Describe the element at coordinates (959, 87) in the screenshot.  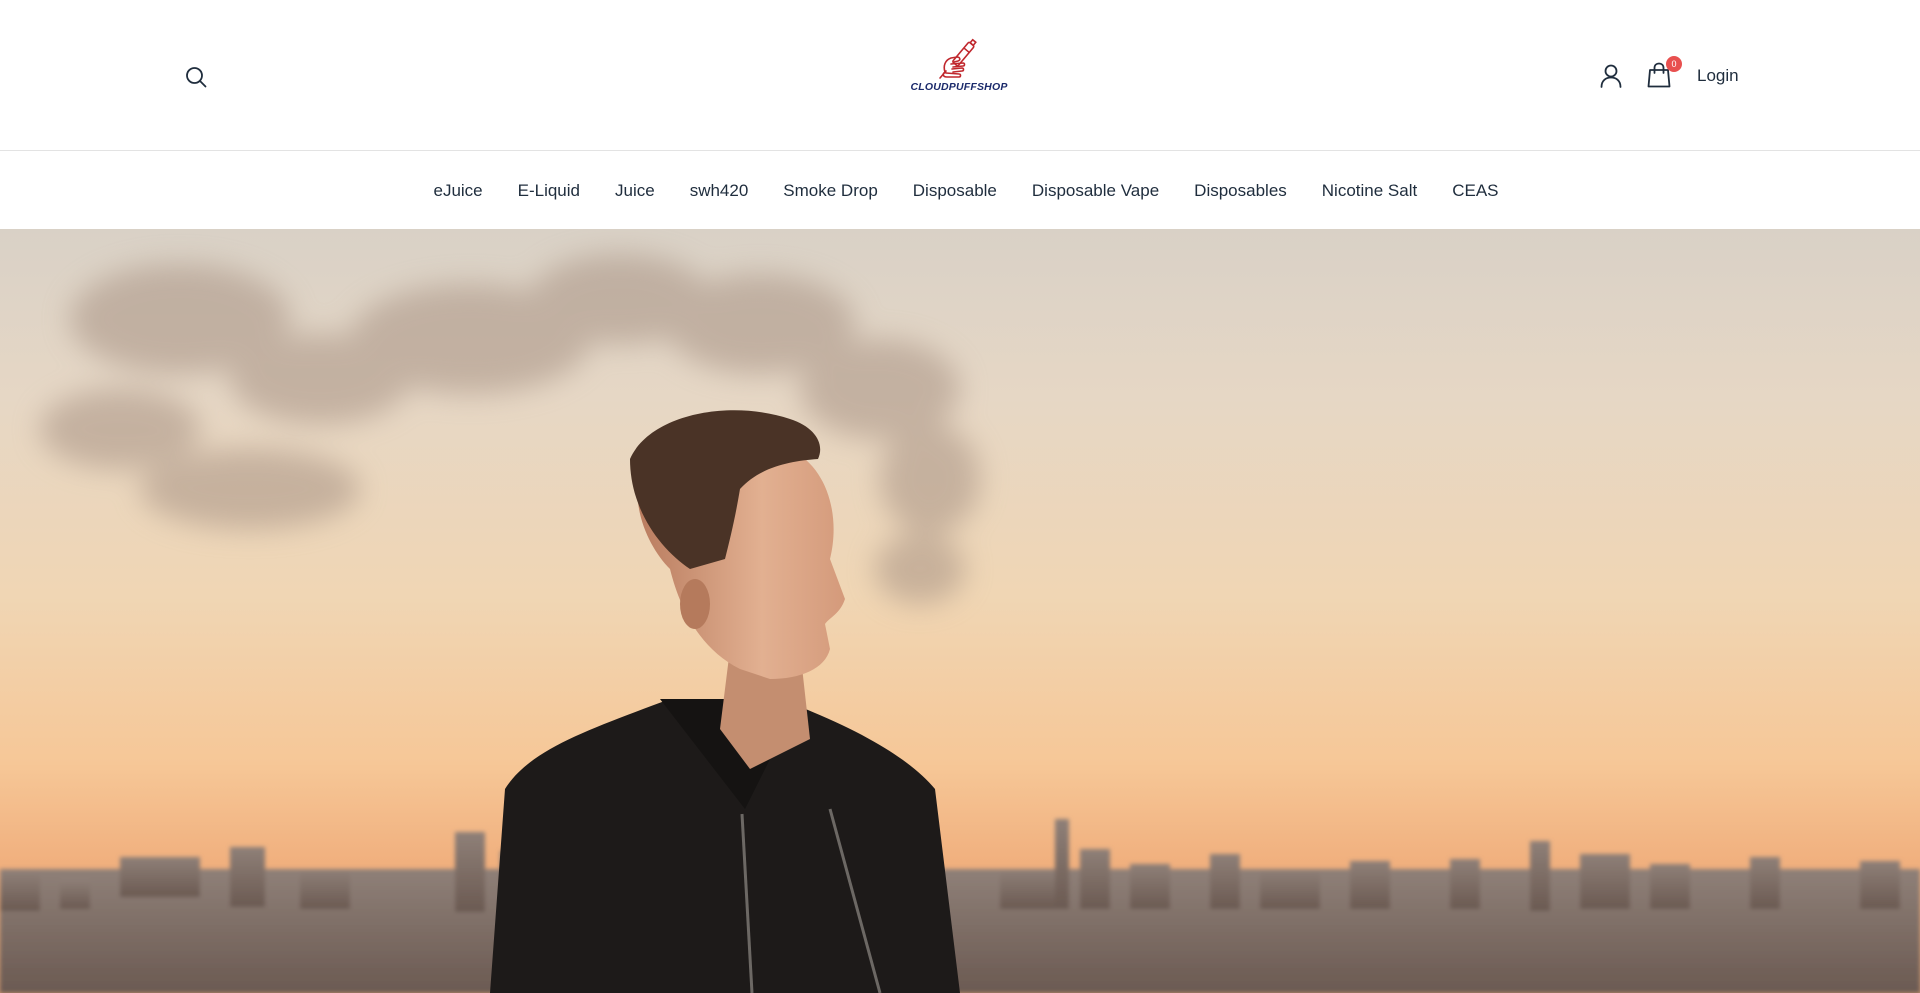
I see `logo-text: CLOUDPUFFSHOP` at that location.